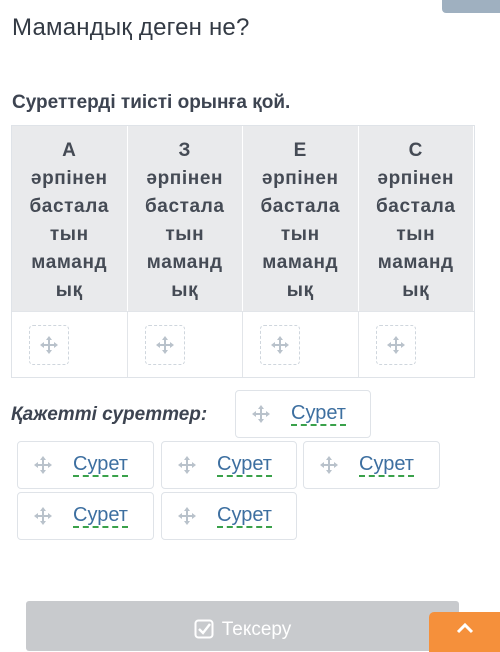 The height and width of the screenshot is (652, 500). Describe the element at coordinates (69, 150) in the screenshot. I see `header-line: А` at that location.